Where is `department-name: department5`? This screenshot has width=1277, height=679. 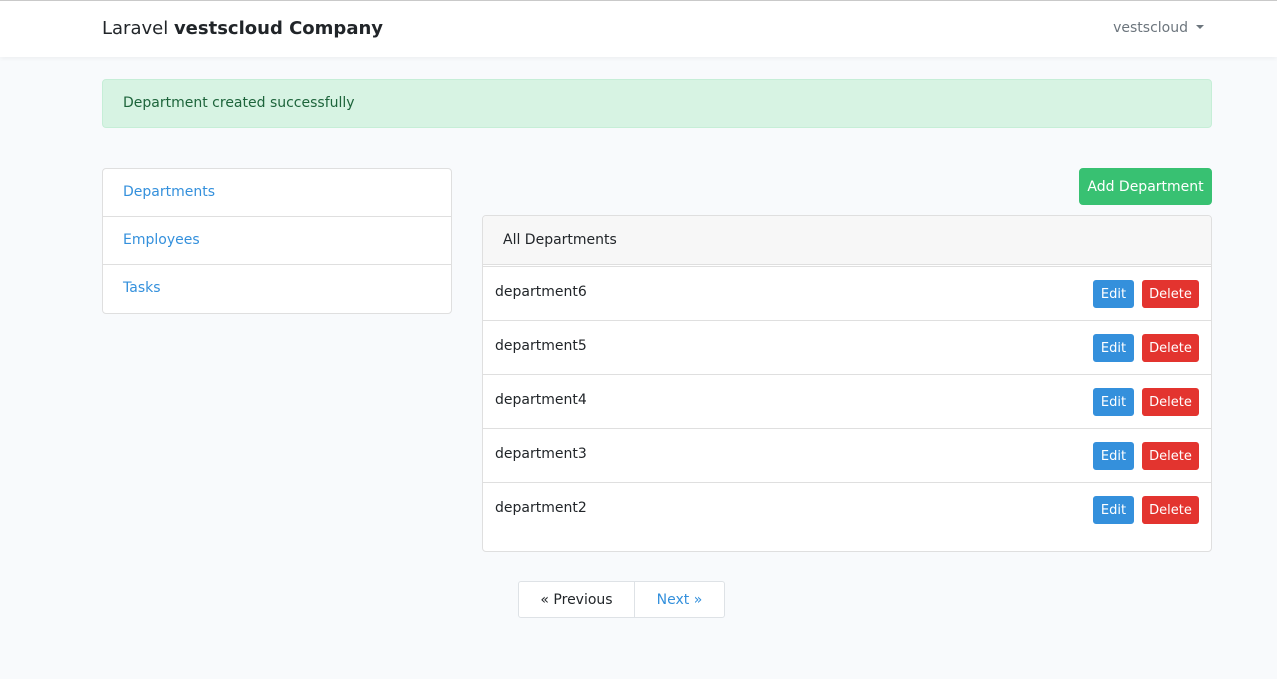 department-name: department5 is located at coordinates (541, 346).